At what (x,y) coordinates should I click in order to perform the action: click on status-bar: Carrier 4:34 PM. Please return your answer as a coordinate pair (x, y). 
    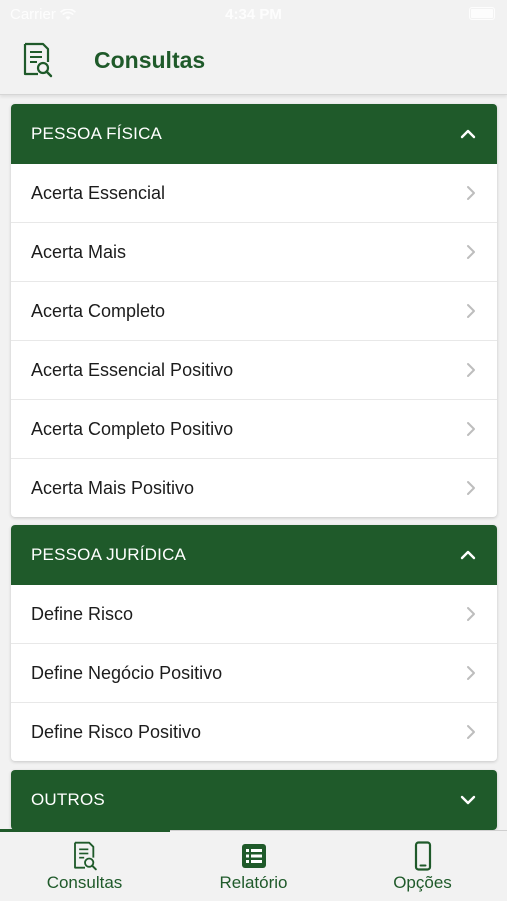
    Looking at the image, I should click on (253, 15).